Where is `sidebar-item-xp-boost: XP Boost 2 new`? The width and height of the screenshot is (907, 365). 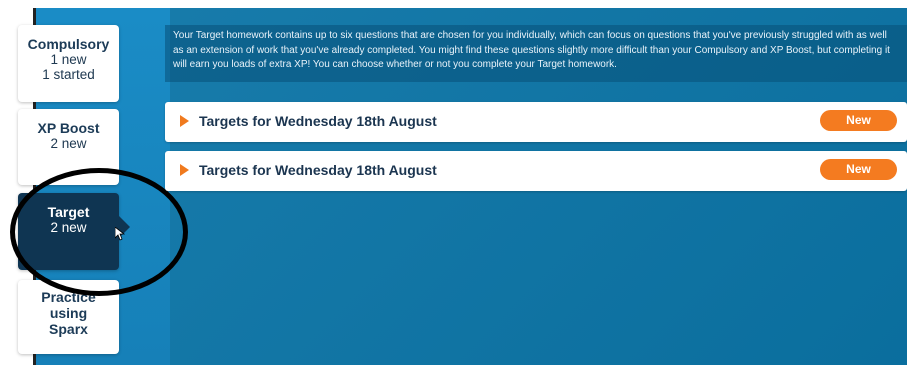 sidebar-item-xp-boost: XP Boost 2 new is located at coordinates (68, 147).